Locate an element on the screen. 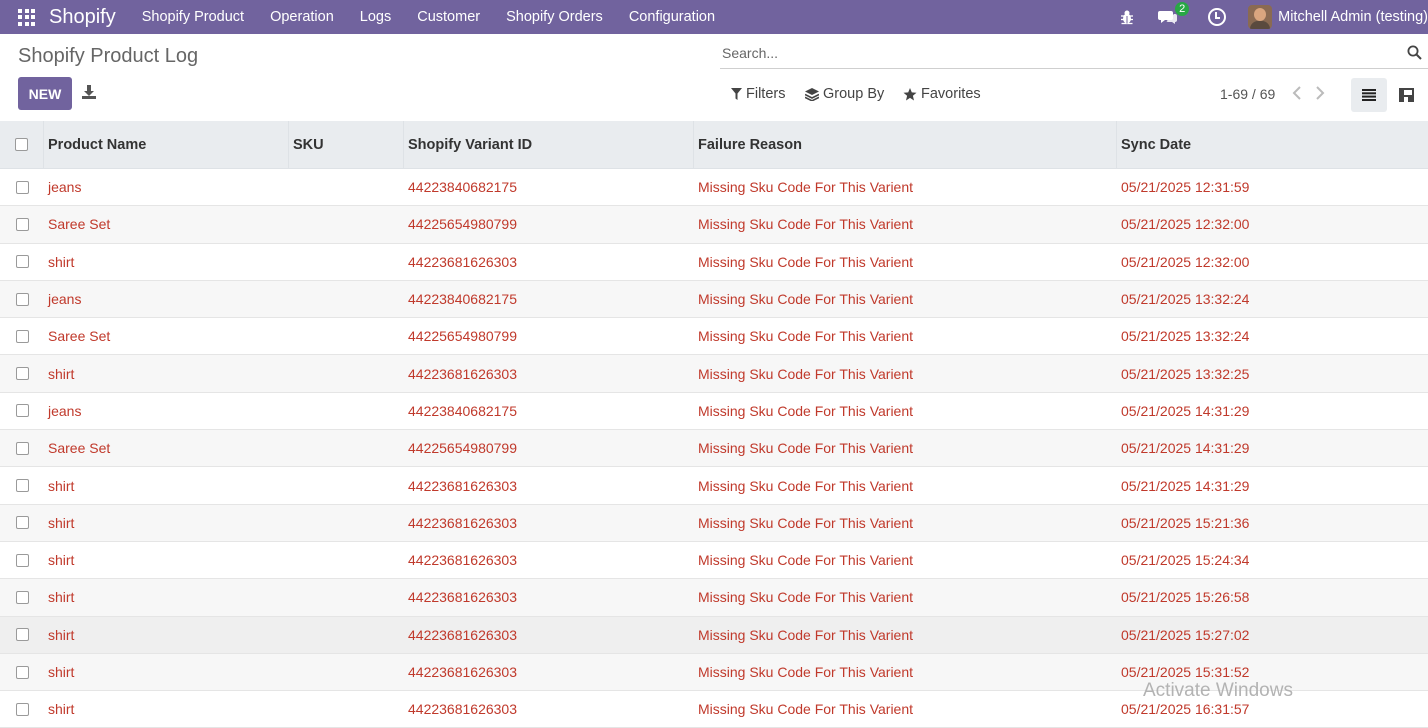 This screenshot has width=1428, height=728. menu-operation: Operation is located at coordinates (302, 17).